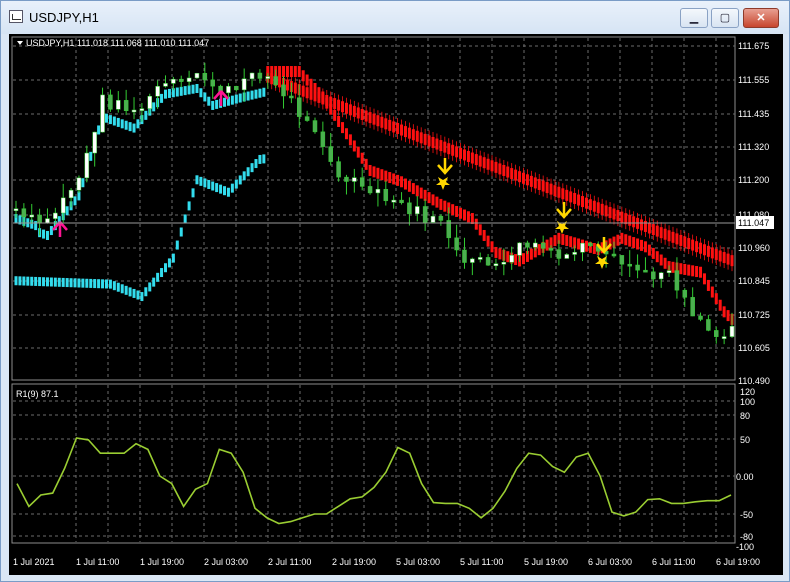 The width and height of the screenshot is (790, 582). What do you see at coordinates (761, 18) in the screenshot?
I see `close-button: ✕` at bounding box center [761, 18].